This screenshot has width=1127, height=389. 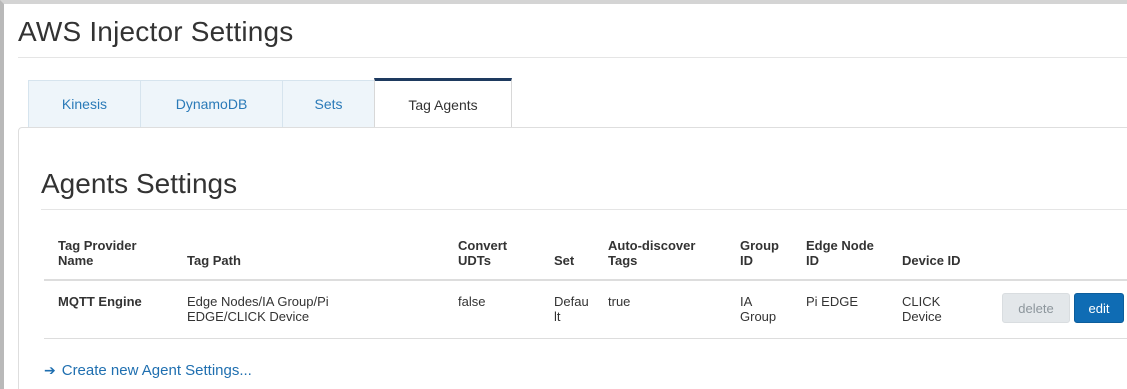 What do you see at coordinates (328, 104) in the screenshot?
I see `tab-sets: Sets` at bounding box center [328, 104].